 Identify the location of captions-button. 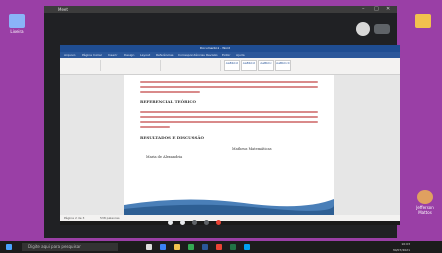
(194, 222).